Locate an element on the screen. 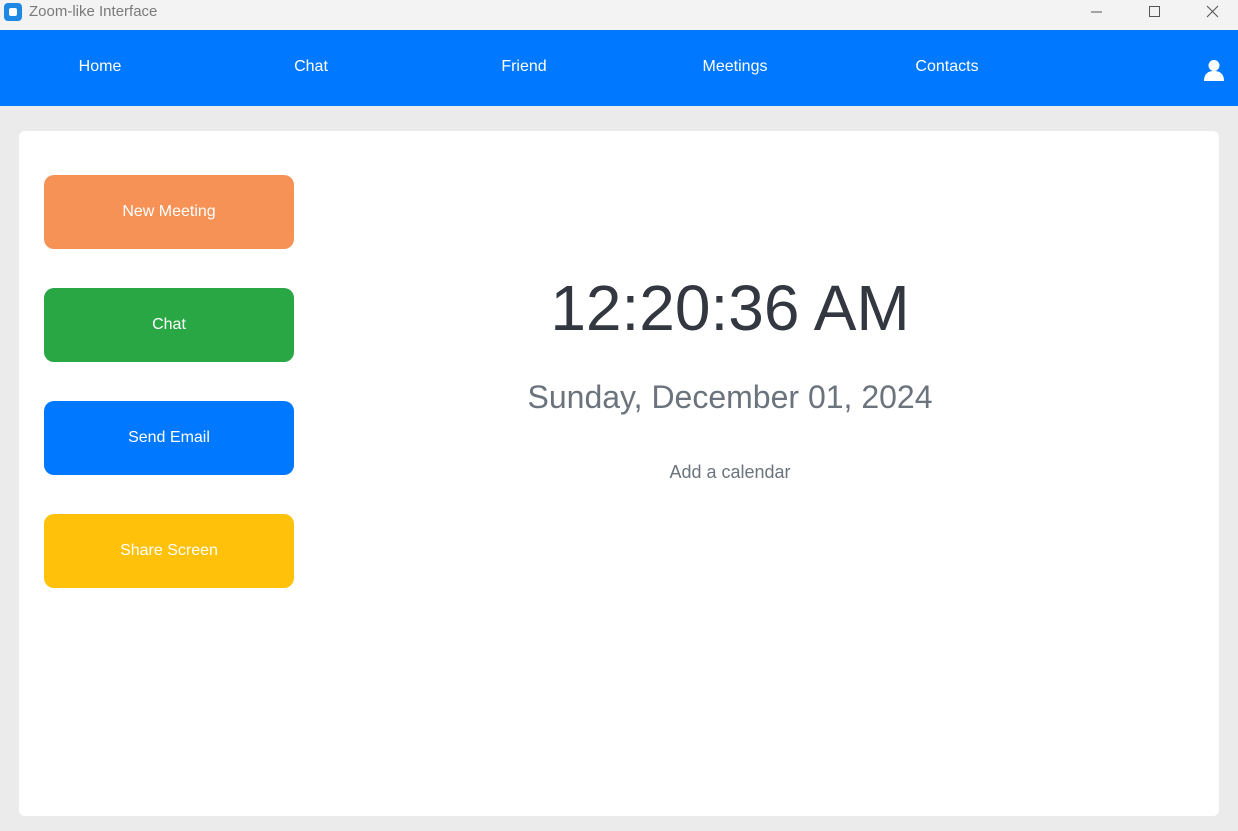 The image size is (1238, 831). close-button is located at coordinates (1213, 12).